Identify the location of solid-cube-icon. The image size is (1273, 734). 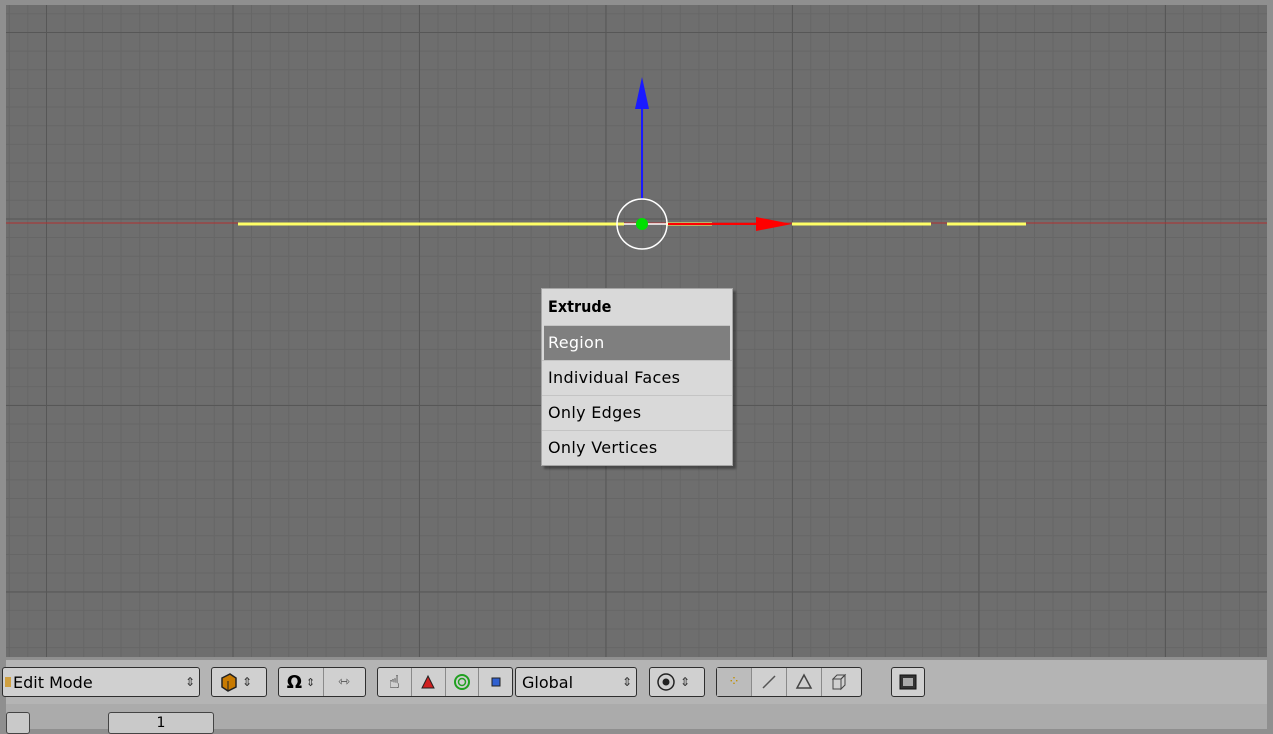
(228, 682).